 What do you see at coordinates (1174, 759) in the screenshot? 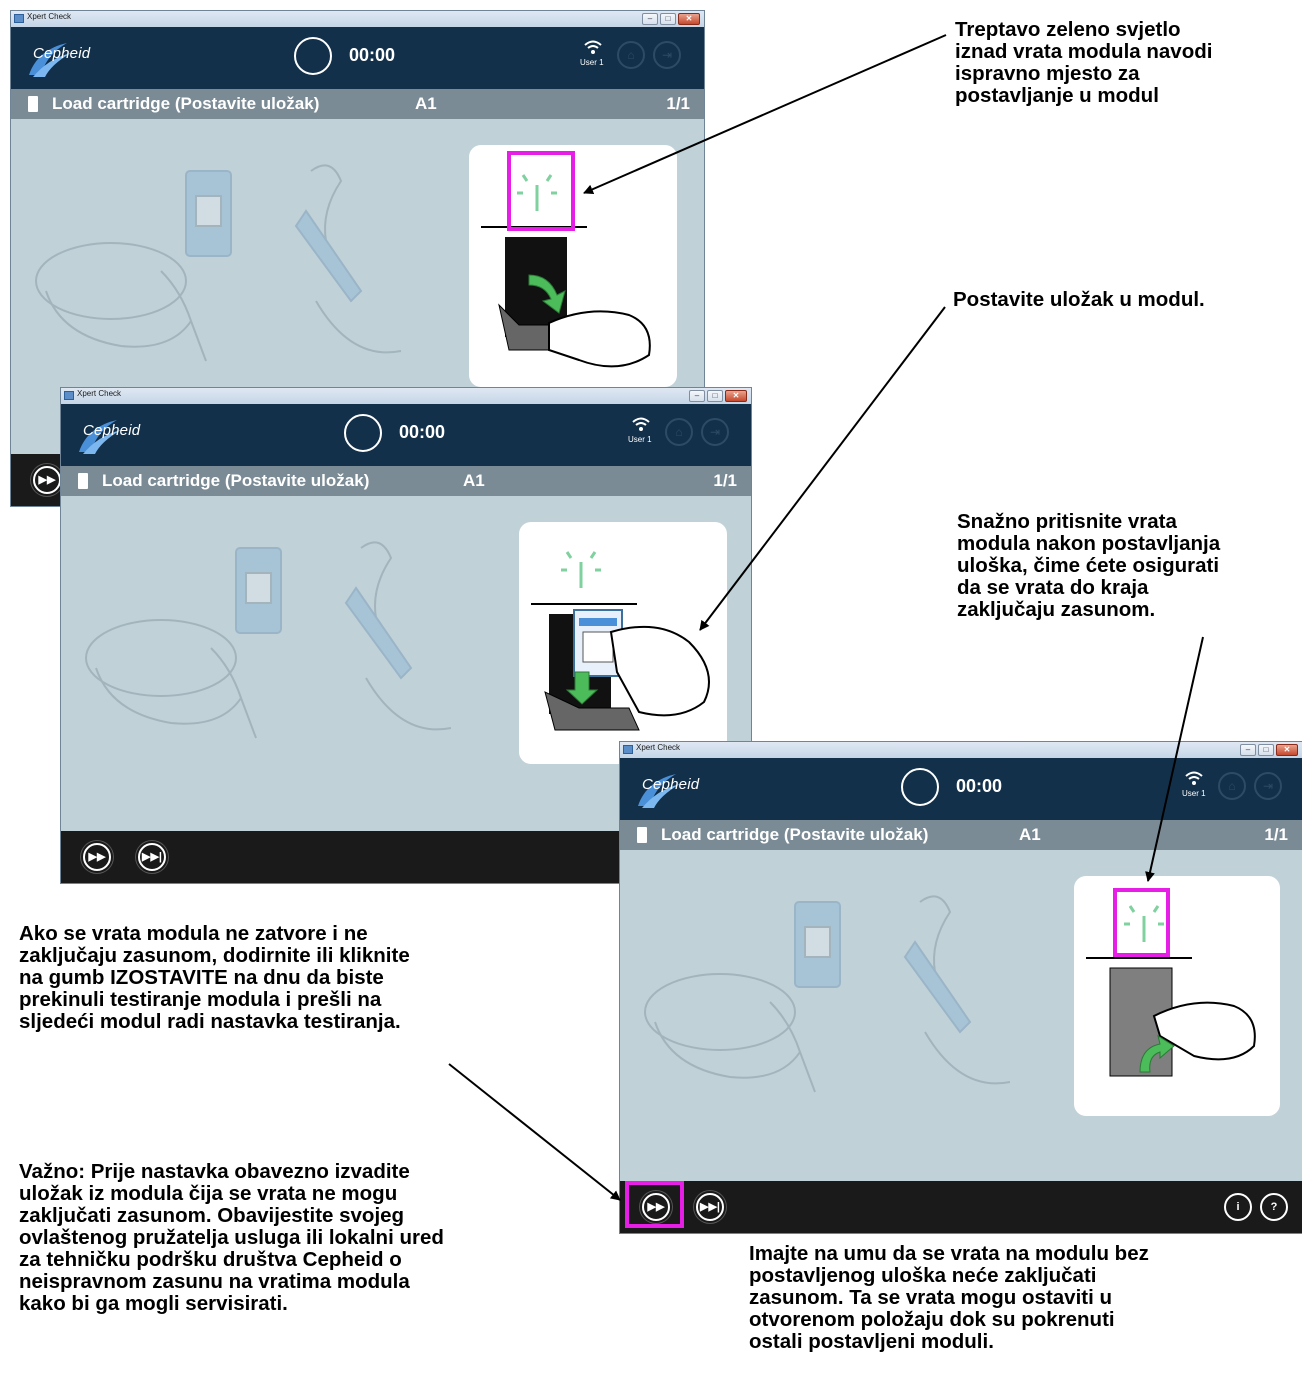
I see `arrow-to-door` at bounding box center [1174, 759].